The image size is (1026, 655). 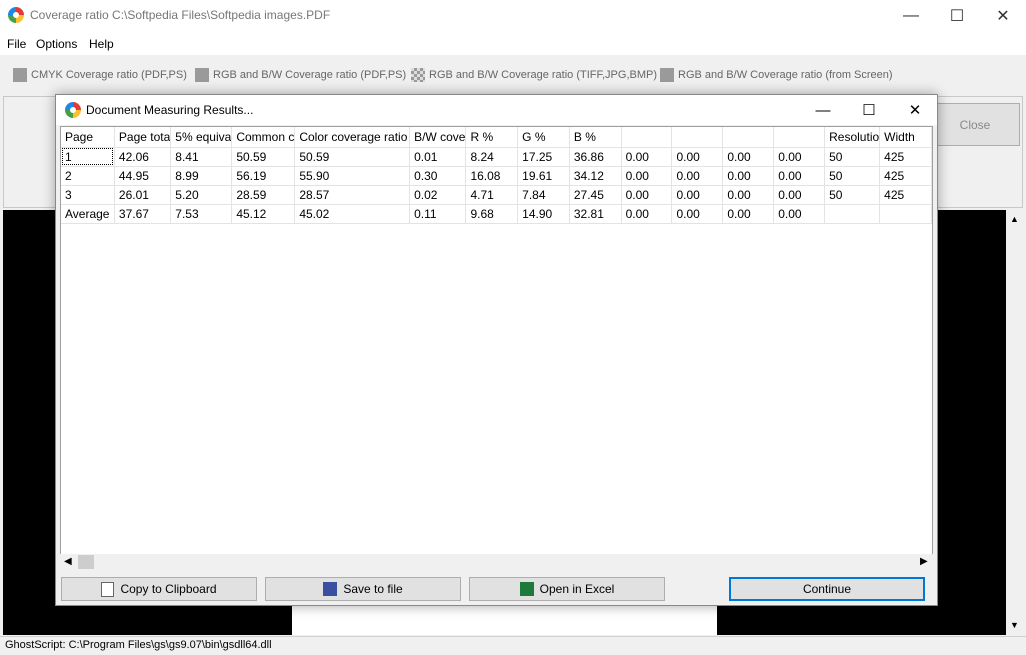 What do you see at coordinates (543, 176) in the screenshot?
I see `table-cell: 19.61` at bounding box center [543, 176].